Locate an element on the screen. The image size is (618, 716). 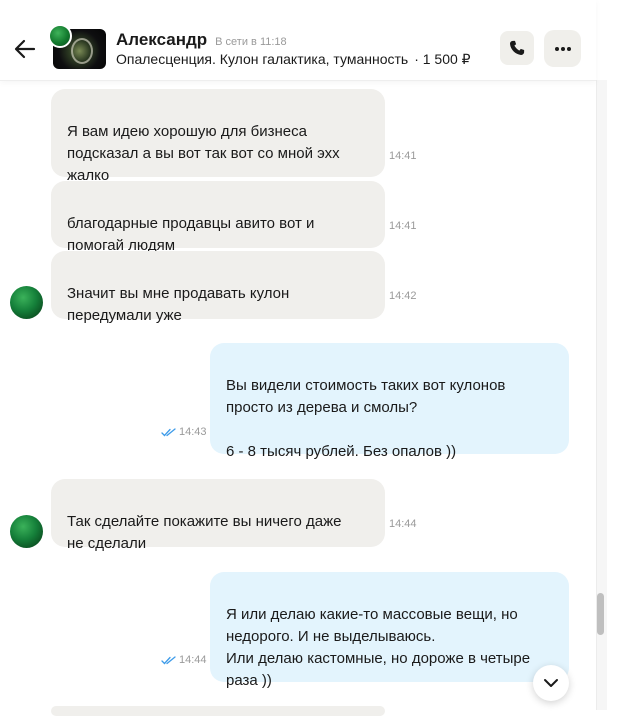
chevron-down-icon is located at coordinates (551, 683).